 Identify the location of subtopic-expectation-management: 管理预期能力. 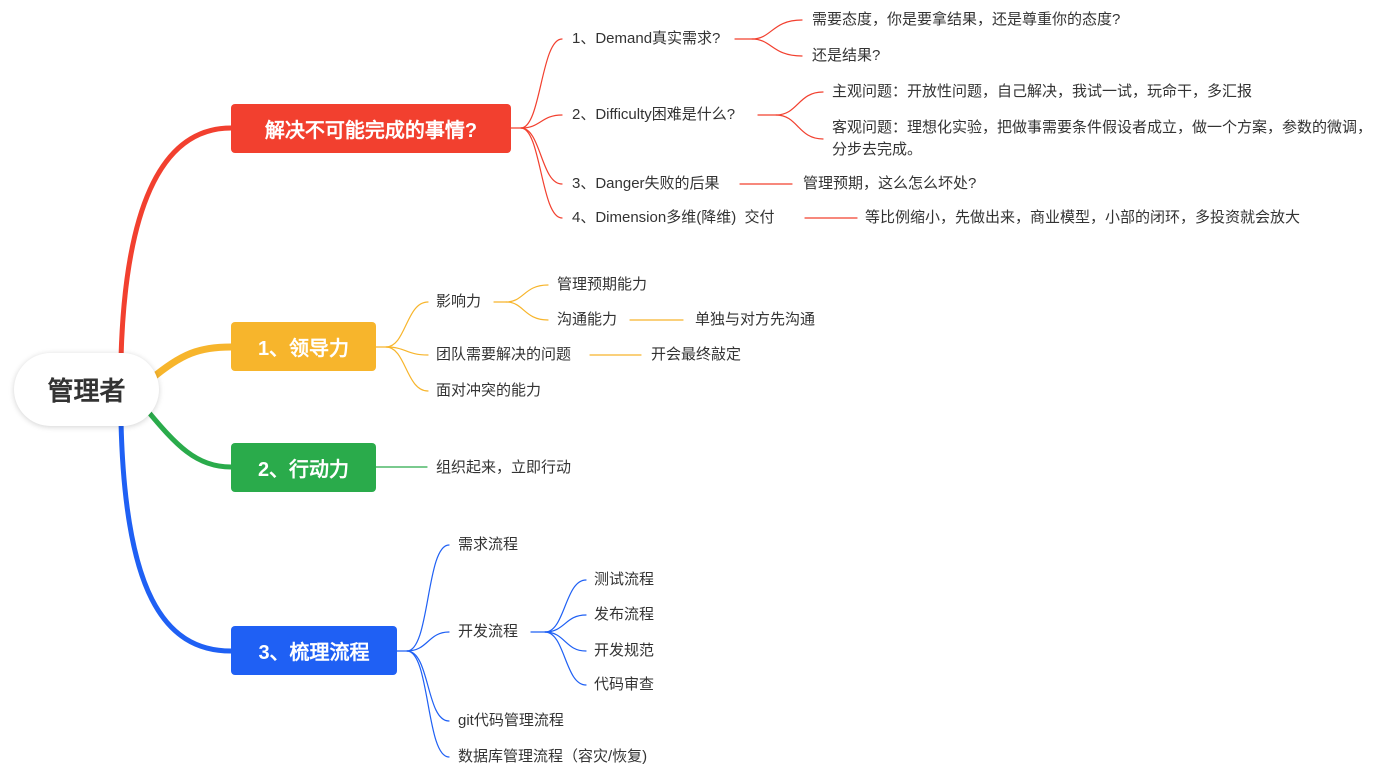
(602, 285).